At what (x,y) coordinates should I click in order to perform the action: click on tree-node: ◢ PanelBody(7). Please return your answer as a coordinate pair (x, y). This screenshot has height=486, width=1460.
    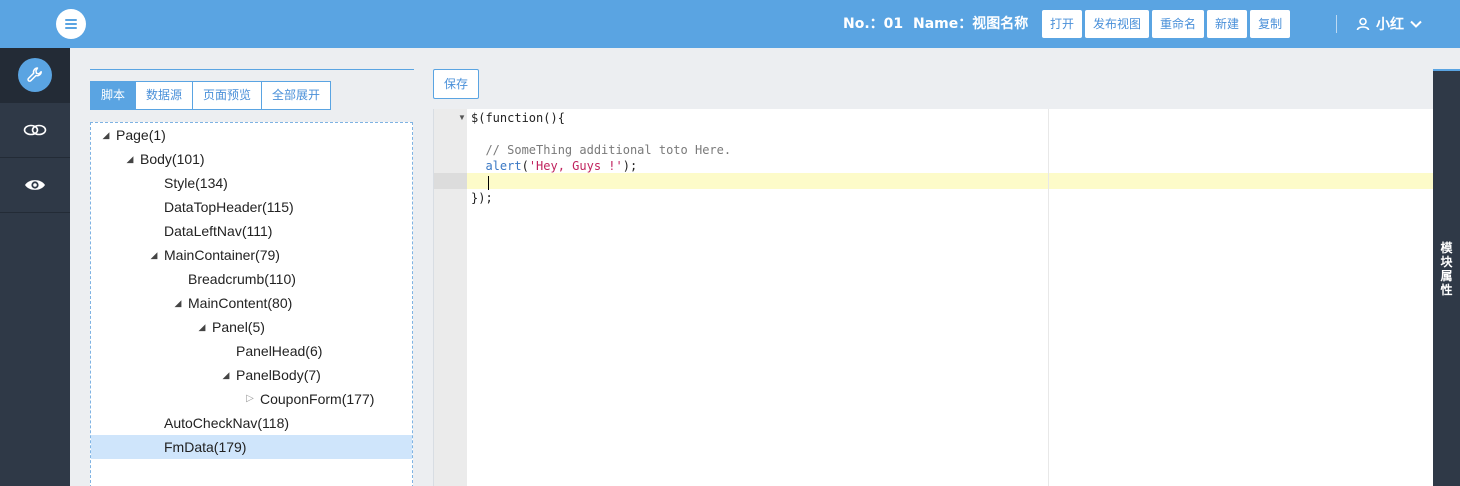
    Looking at the image, I should click on (251, 375).